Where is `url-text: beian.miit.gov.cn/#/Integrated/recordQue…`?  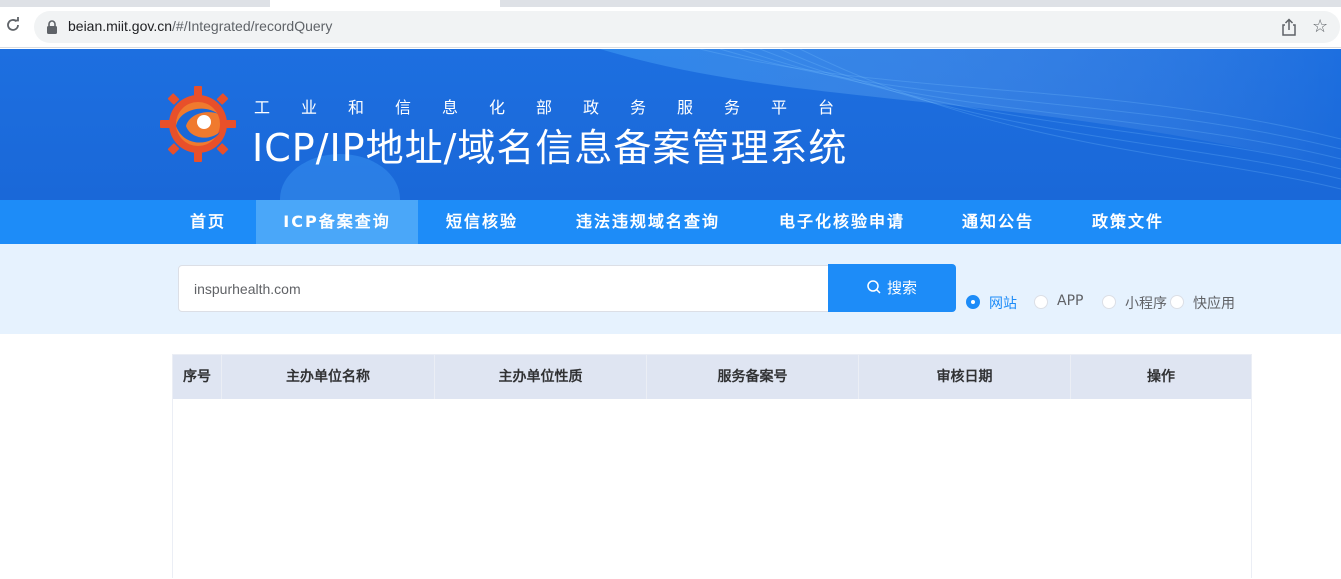 url-text: beian.miit.gov.cn/#/Integrated/recordQue… is located at coordinates (200, 26).